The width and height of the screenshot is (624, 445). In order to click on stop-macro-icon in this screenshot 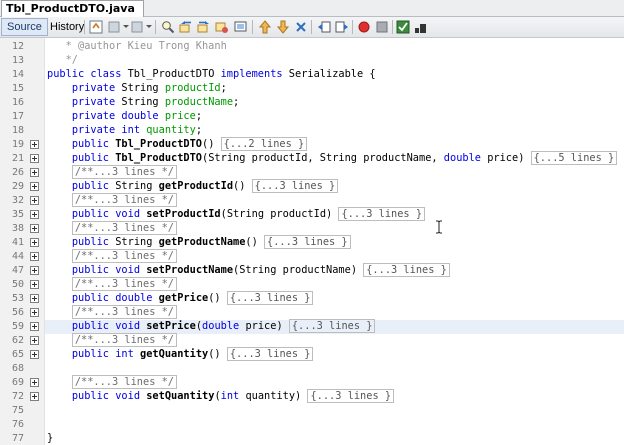, I will do `click(382, 27)`.